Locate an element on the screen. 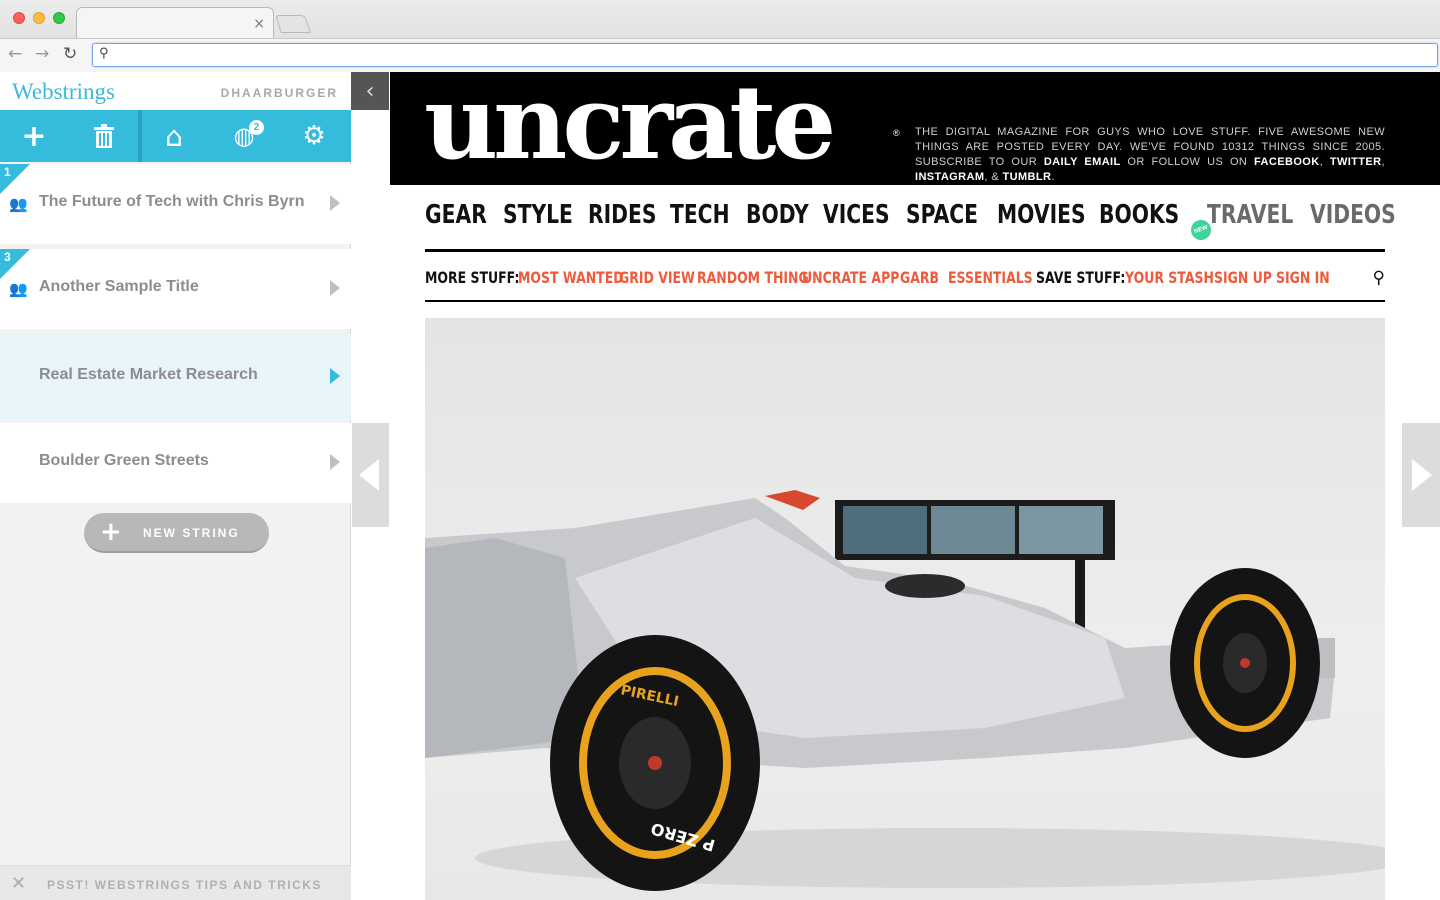  string-item: Boulder Green Streets is located at coordinates (175, 463).